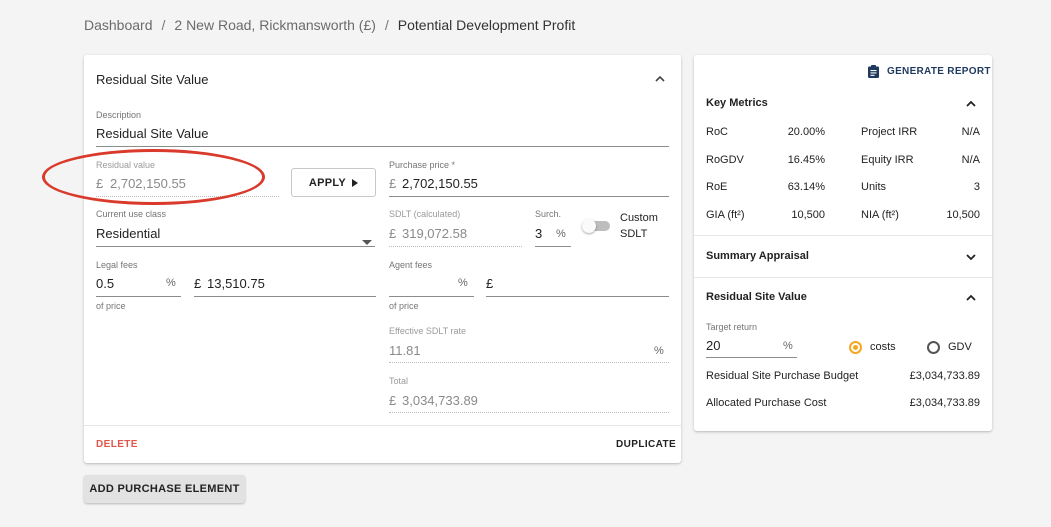  Describe the element at coordinates (138, 296) in the screenshot. I see `legal-fees-percent-underline` at that location.